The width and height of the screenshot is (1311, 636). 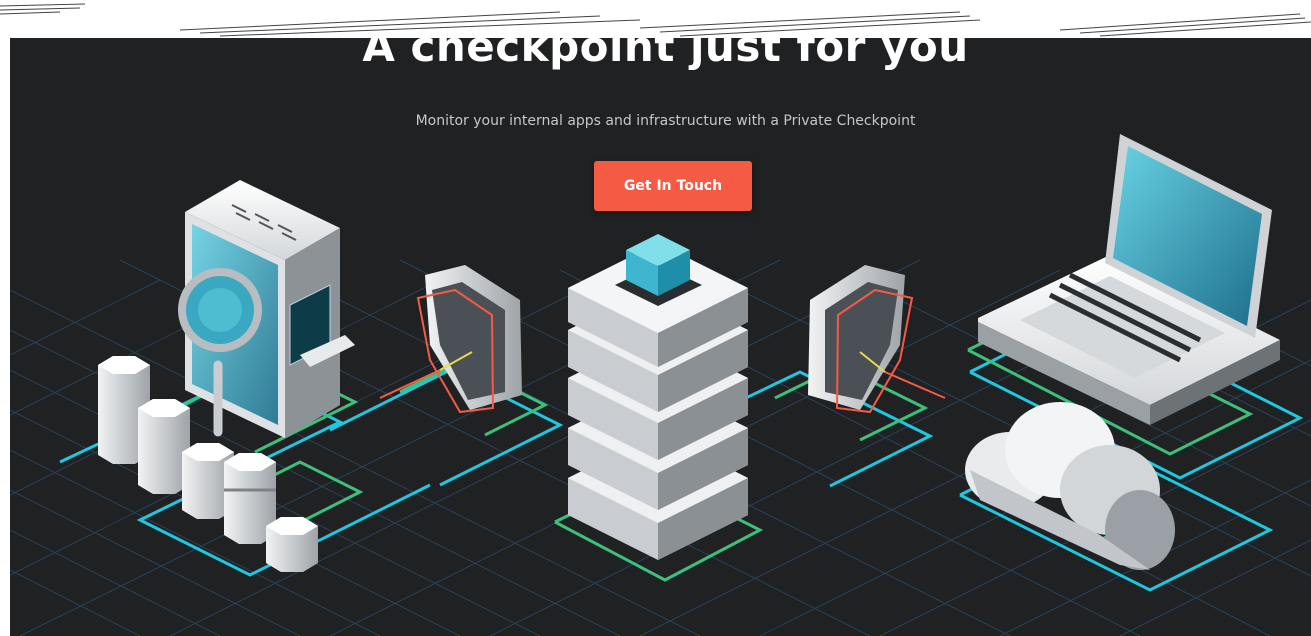 I want to click on database-stack-icon, so click(x=658, y=397).